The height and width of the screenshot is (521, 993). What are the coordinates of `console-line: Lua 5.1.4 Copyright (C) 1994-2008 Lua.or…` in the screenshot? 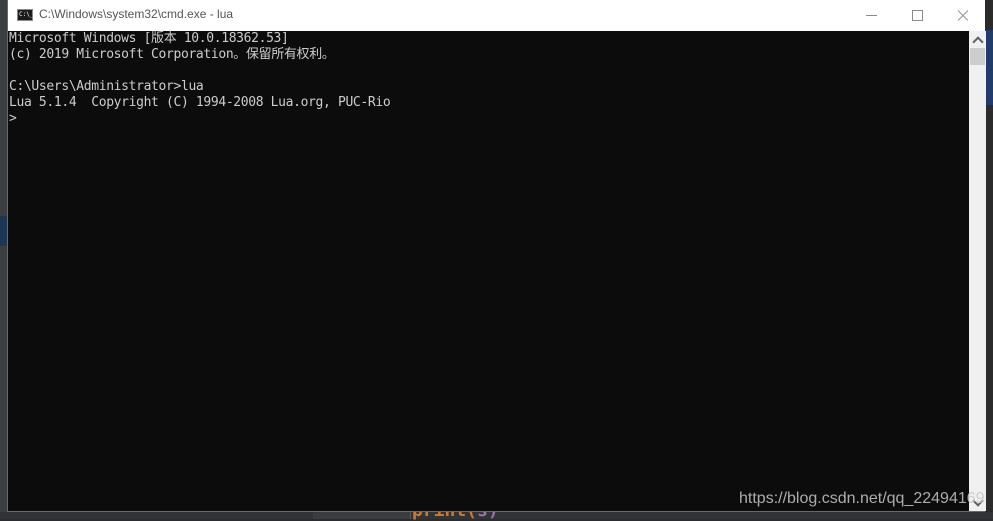 It's located at (200, 102).